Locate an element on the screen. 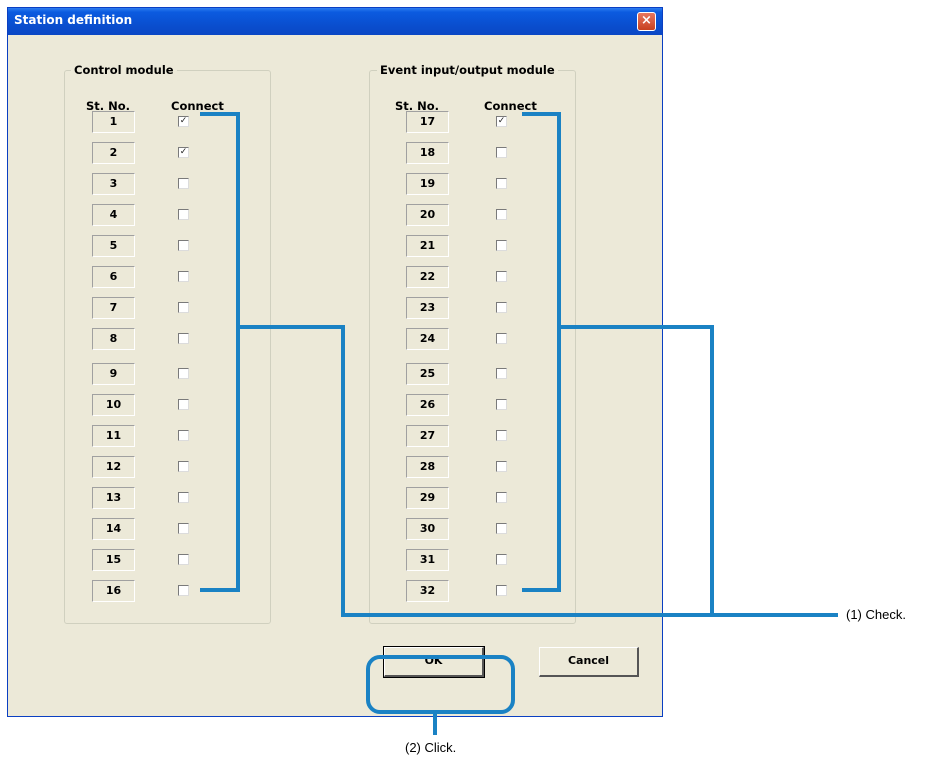 This screenshot has width=934, height=761. check-annotation: (1) Check. is located at coordinates (876, 614).